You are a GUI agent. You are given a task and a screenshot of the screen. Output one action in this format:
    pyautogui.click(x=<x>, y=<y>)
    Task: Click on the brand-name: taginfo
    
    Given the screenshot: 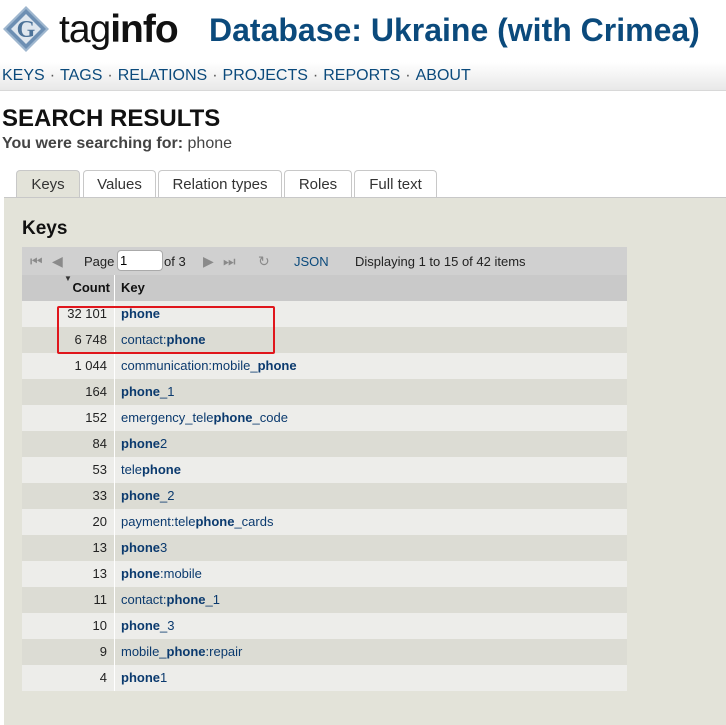 What is the action you would take?
    pyautogui.click(x=119, y=30)
    